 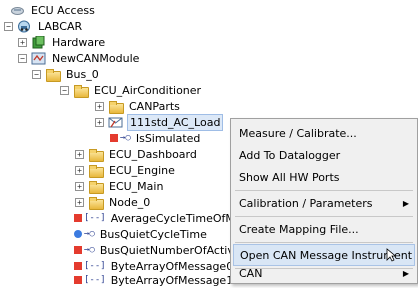 What do you see at coordinates (391, 255) in the screenshot?
I see `mouse-cursor-icon` at bounding box center [391, 255].